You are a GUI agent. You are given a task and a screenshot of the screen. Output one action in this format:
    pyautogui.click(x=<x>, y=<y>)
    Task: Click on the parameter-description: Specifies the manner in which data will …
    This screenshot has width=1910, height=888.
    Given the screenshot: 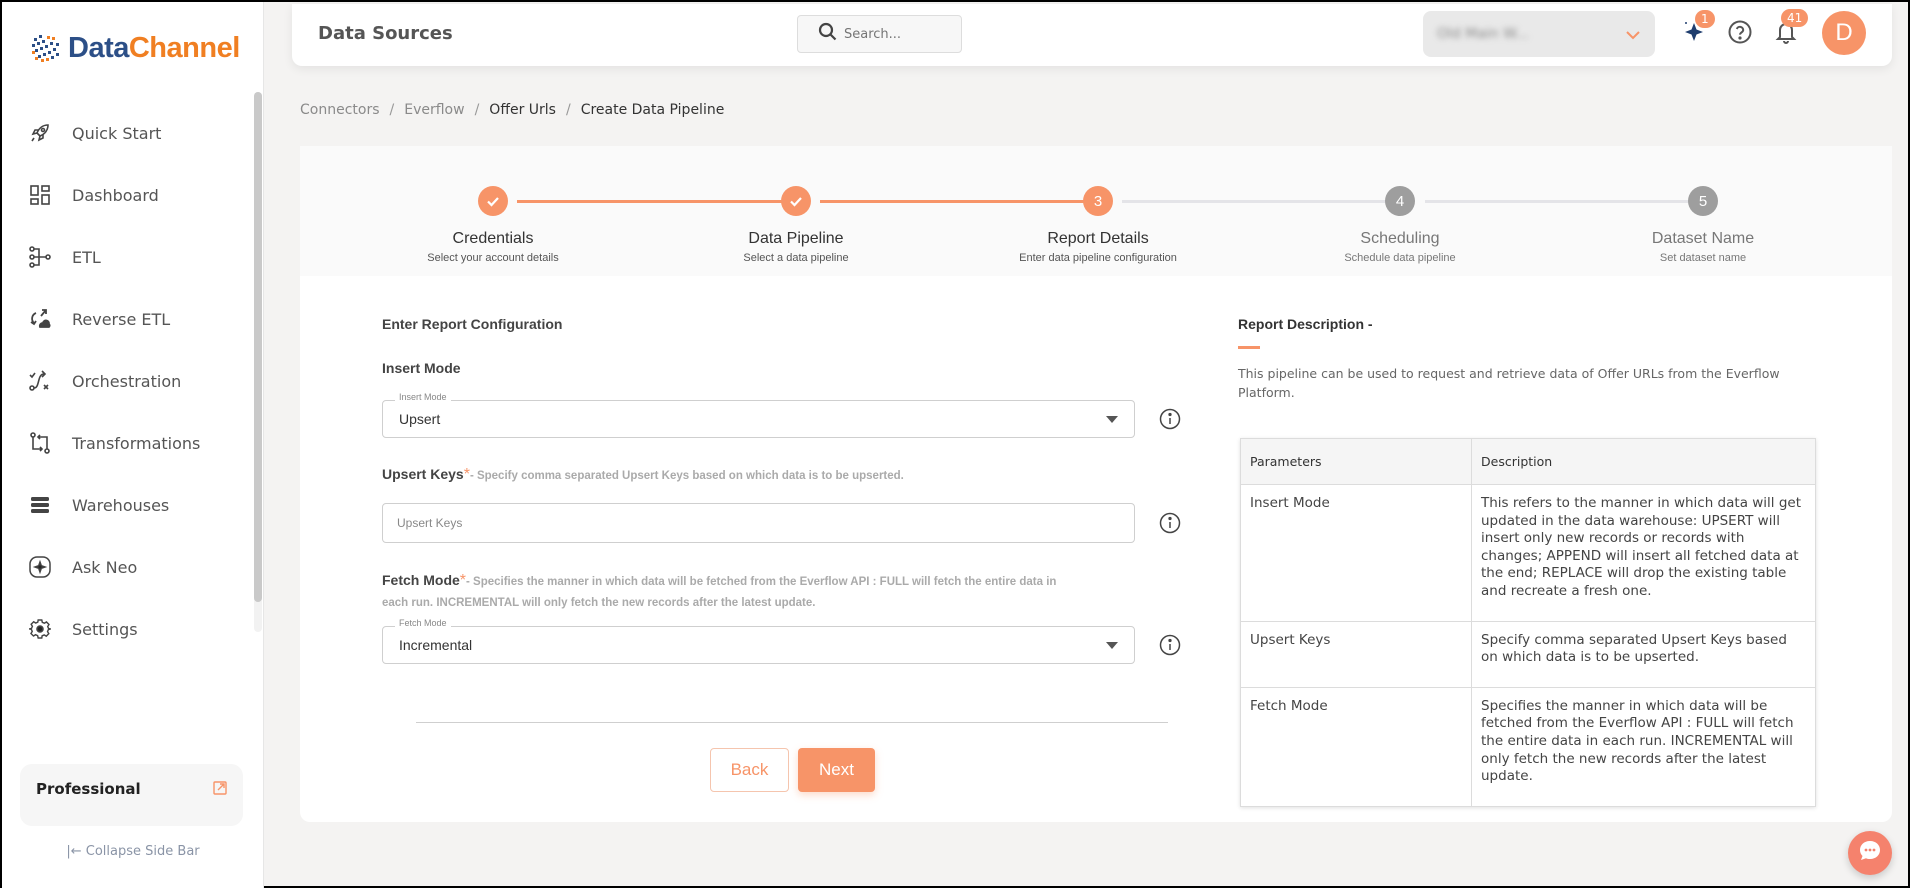 What is the action you would take?
    pyautogui.click(x=1643, y=746)
    